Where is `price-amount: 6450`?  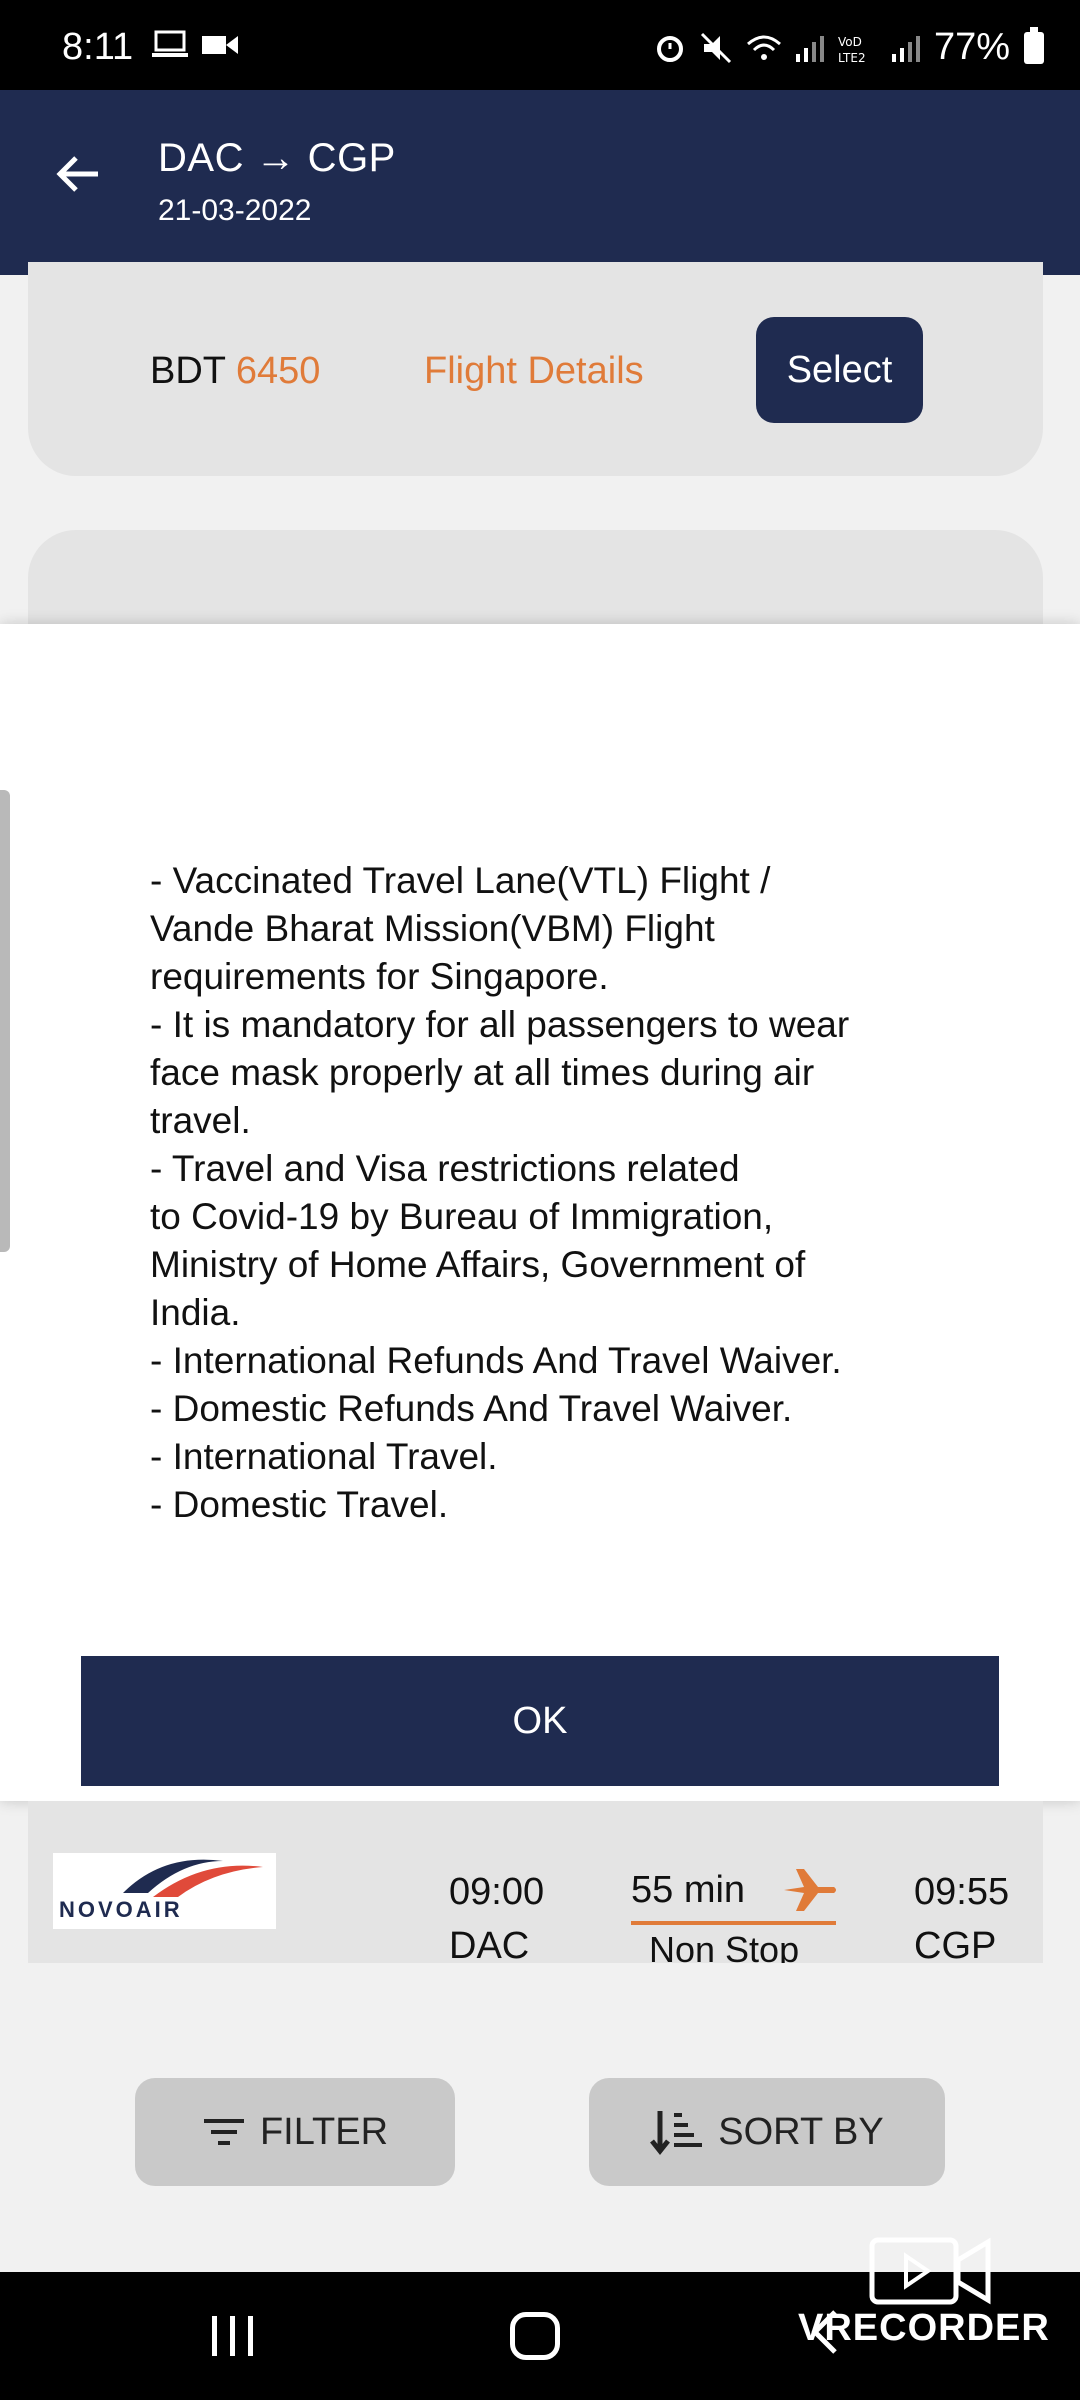 price-amount: 6450 is located at coordinates (278, 371).